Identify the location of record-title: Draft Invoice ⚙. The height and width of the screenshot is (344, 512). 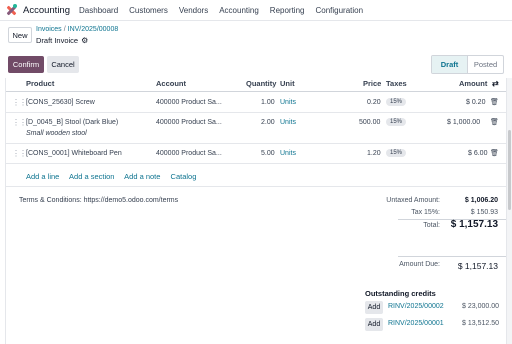
(62, 40).